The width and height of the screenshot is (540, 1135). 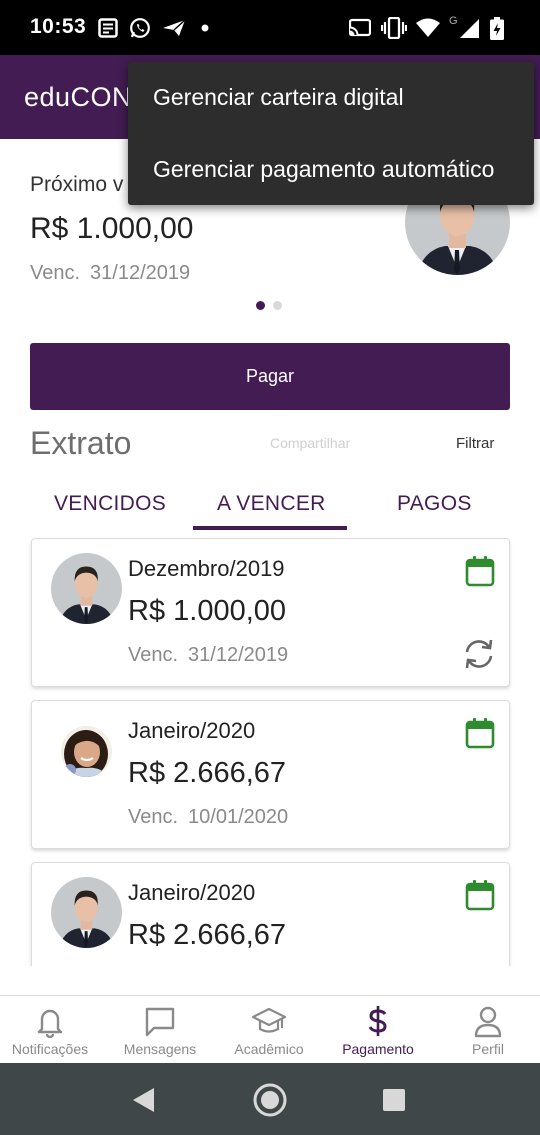 I want to click on nav-label: Mensagens, so click(x=160, y=1049).